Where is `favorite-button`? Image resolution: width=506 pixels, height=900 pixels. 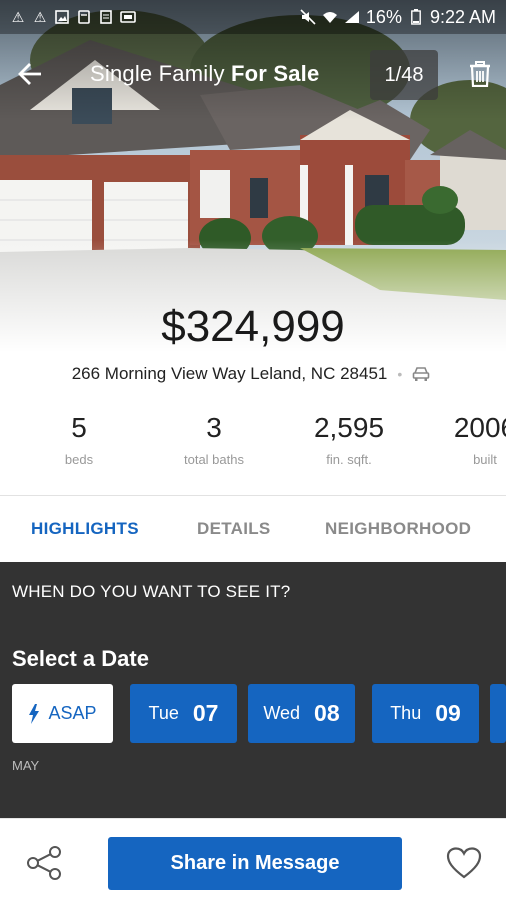
favorite-button is located at coordinates (464, 863).